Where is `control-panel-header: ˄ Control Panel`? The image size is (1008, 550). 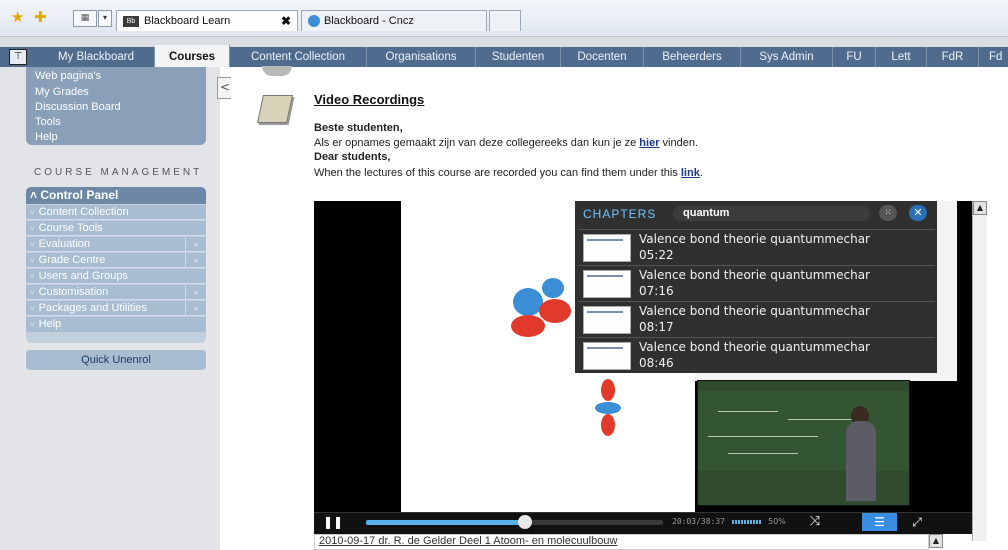 control-panel-header: ˄ Control Panel is located at coordinates (116, 195).